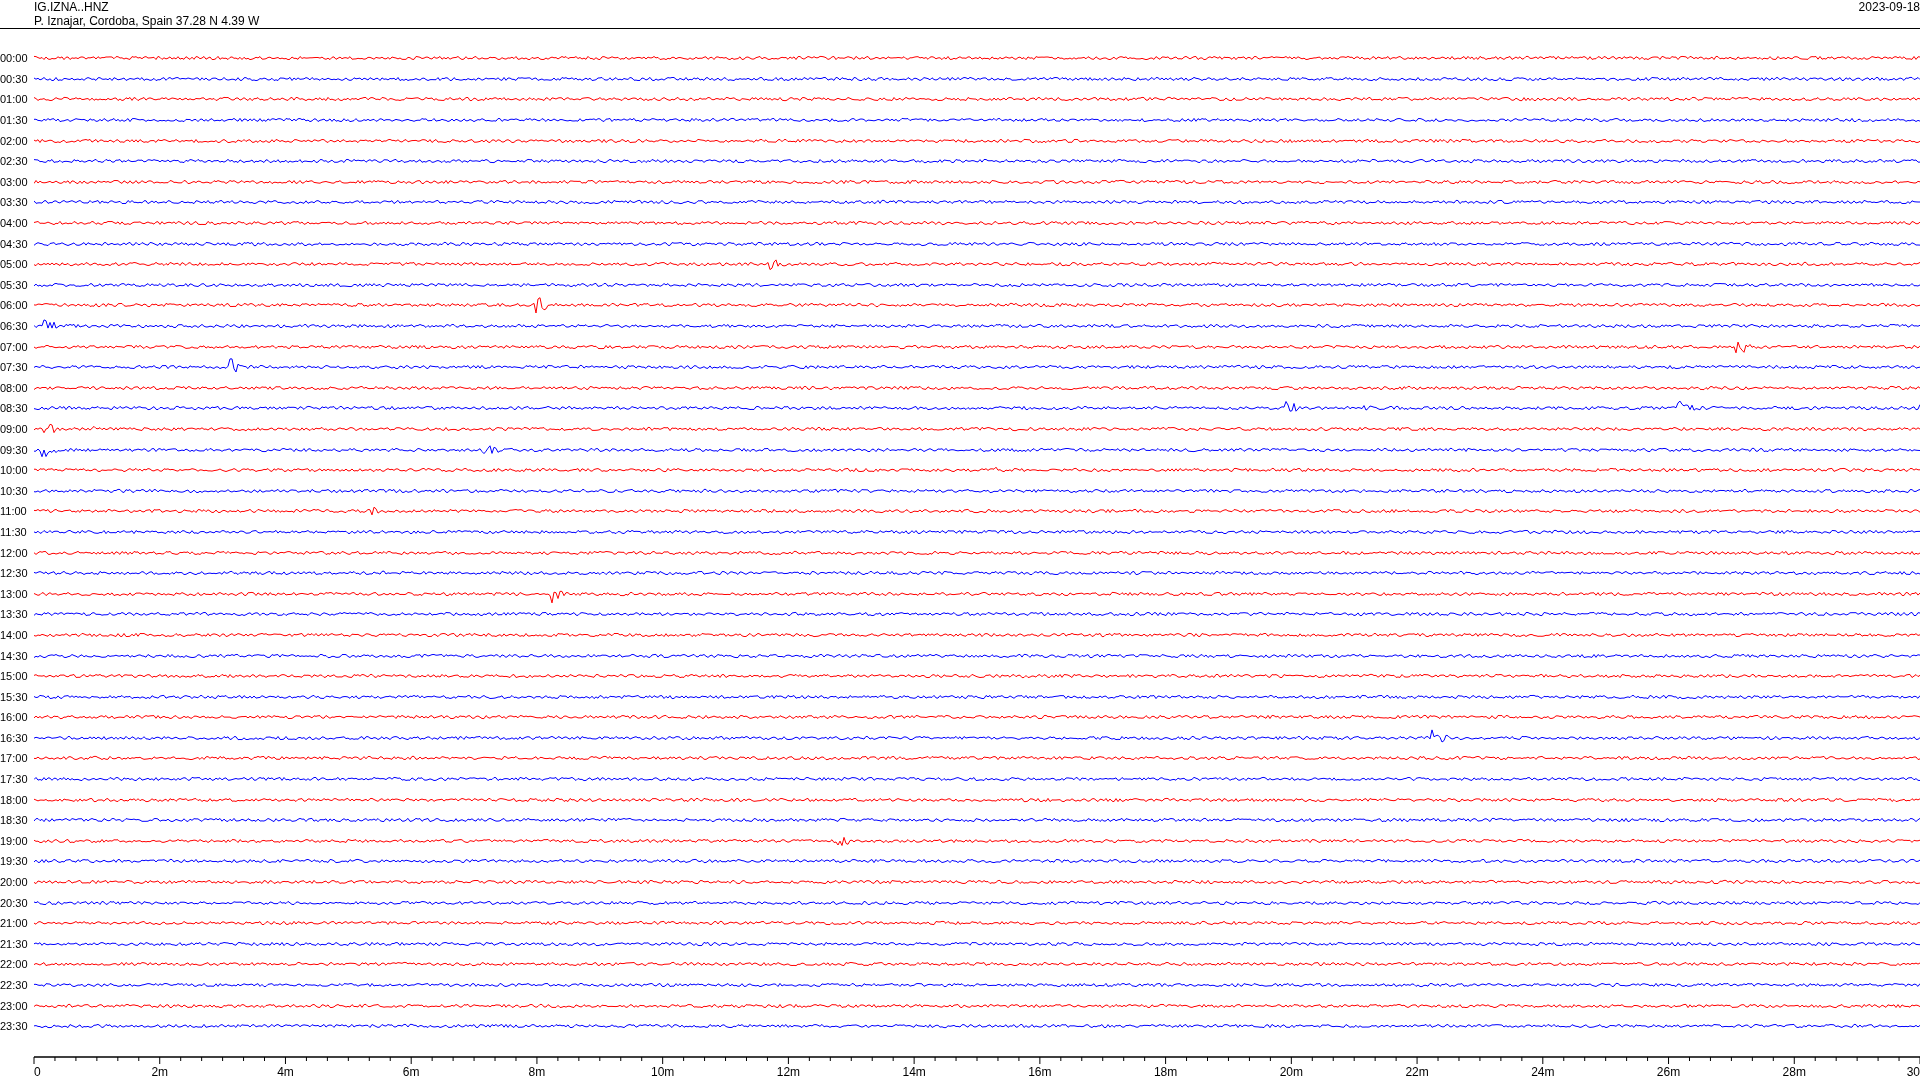  I want to click on time-label: 07:00, so click(14, 346).